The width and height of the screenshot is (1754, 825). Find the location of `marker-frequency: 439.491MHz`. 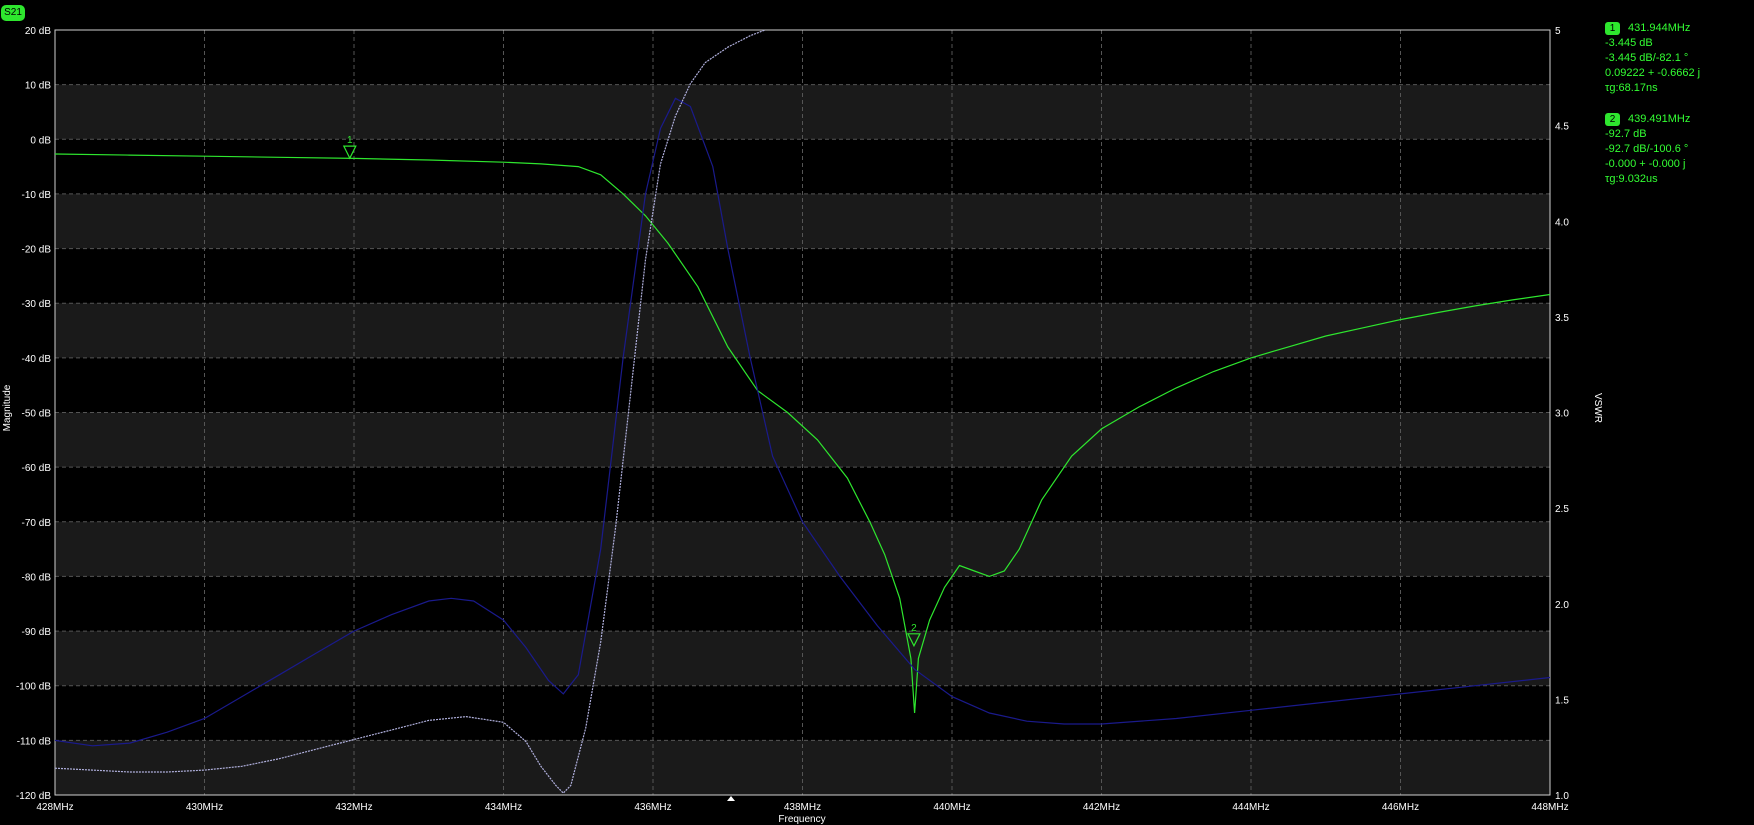

marker-frequency: 439.491MHz is located at coordinates (1659, 119).